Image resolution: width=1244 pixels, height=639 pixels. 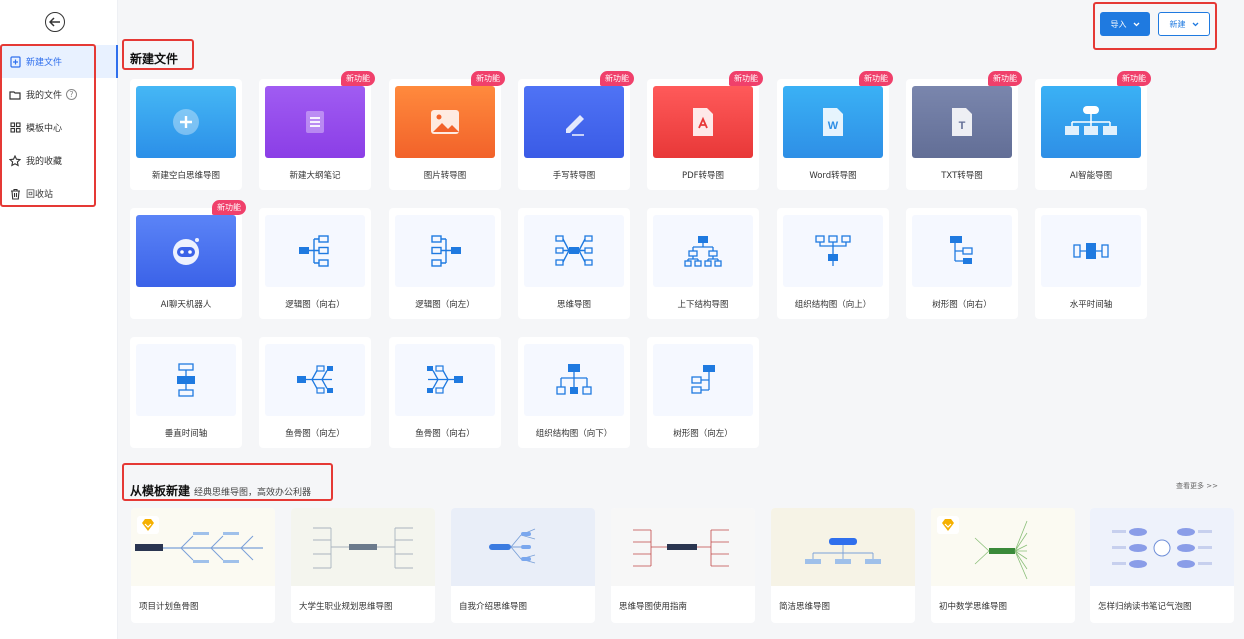 What do you see at coordinates (186, 305) in the screenshot?
I see `card-label: AI聊天机器人` at bounding box center [186, 305].